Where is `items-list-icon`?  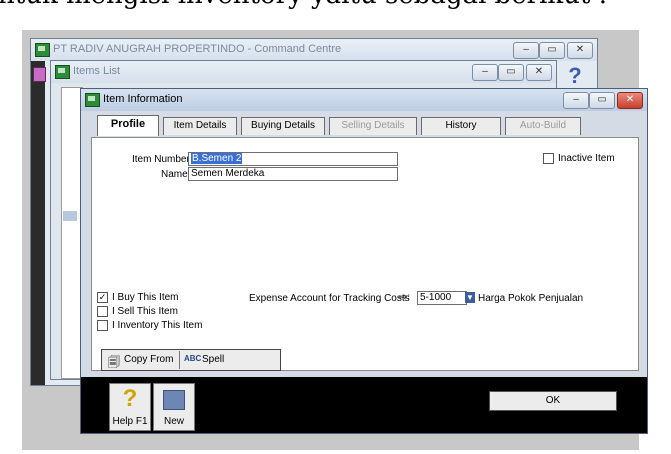
items-list-icon is located at coordinates (62, 72).